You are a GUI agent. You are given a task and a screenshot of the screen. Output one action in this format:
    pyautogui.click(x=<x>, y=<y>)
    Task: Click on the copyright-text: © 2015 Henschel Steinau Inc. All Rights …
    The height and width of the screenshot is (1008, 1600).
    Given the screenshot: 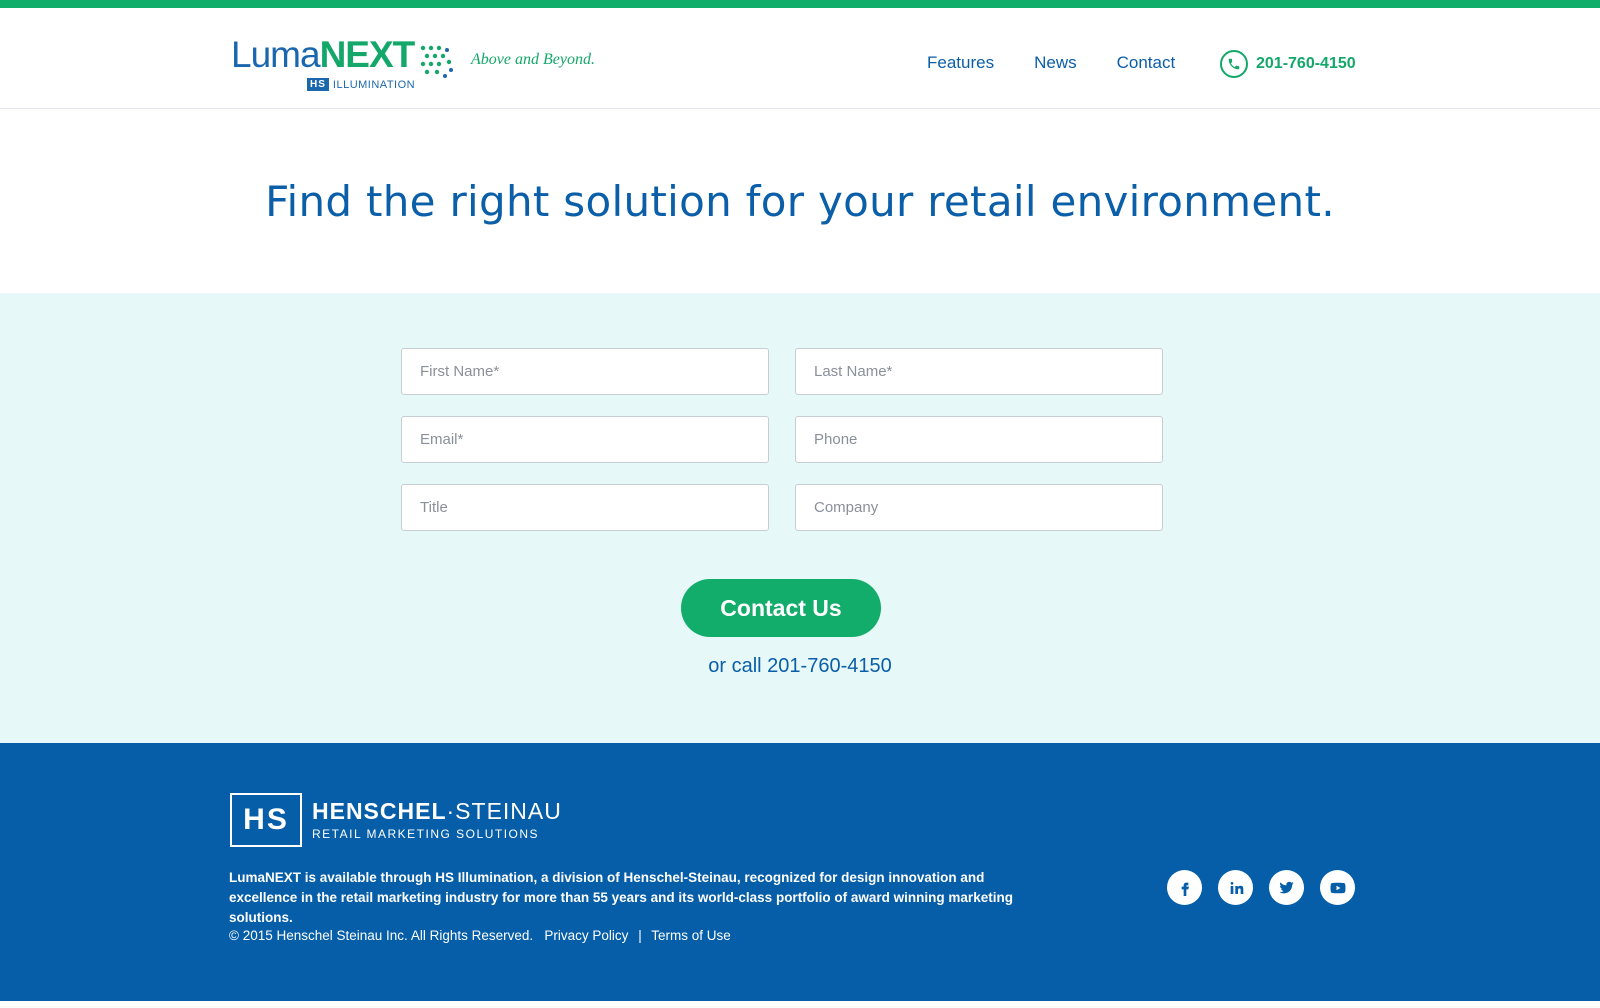 What is the action you would take?
    pyautogui.click(x=381, y=935)
    